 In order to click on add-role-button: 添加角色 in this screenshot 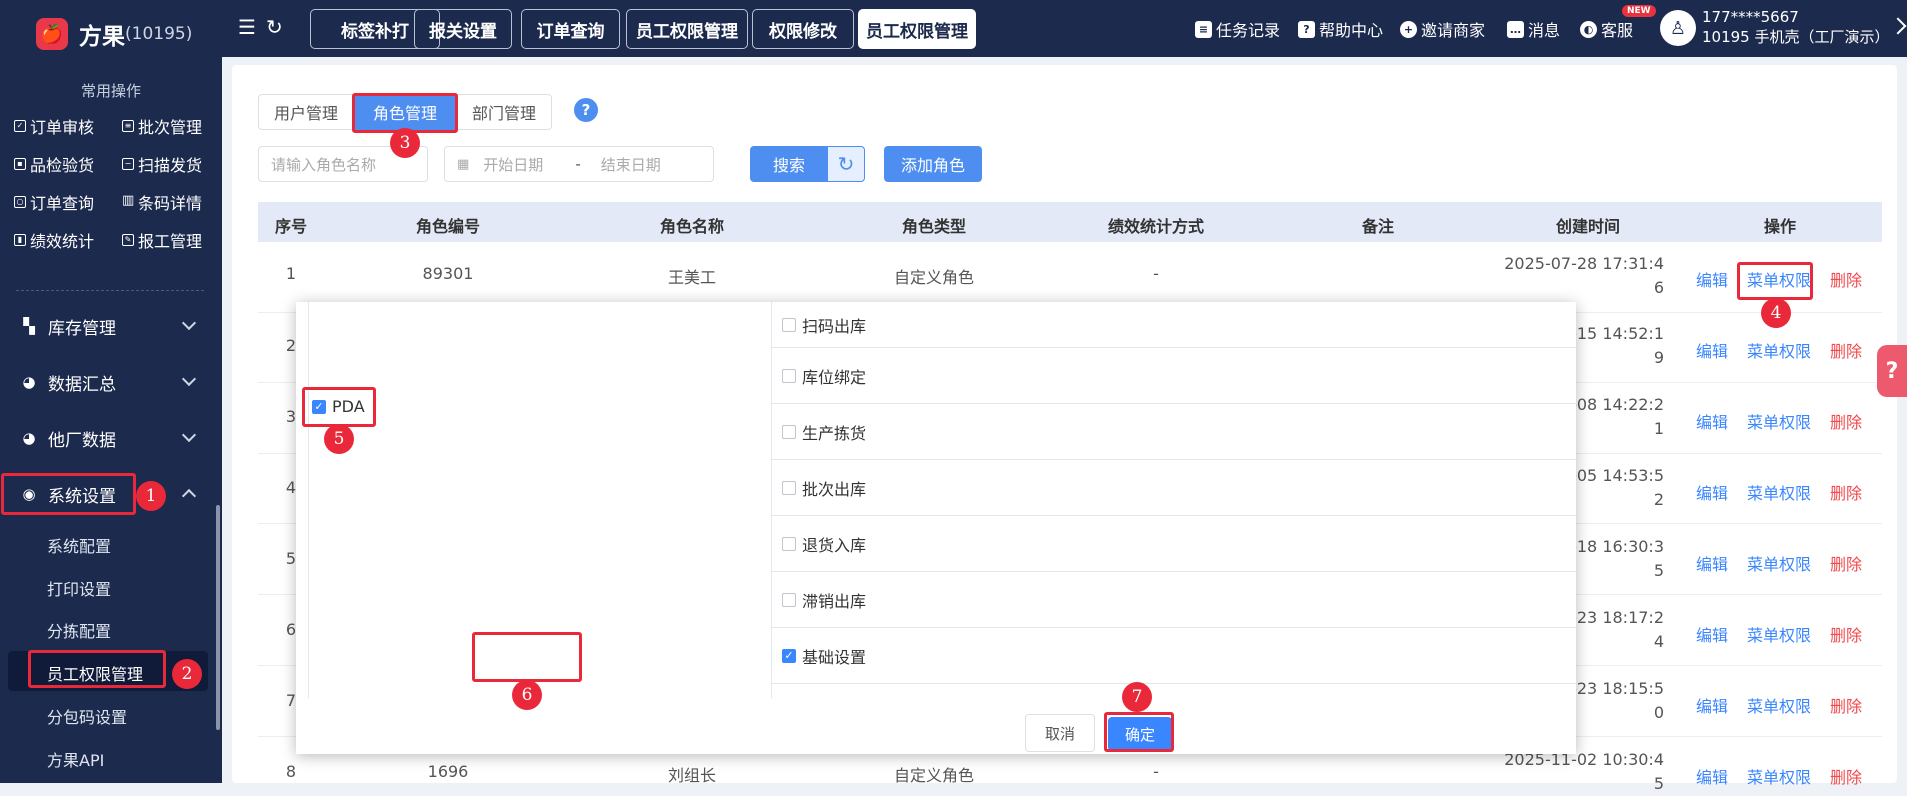, I will do `click(933, 164)`.